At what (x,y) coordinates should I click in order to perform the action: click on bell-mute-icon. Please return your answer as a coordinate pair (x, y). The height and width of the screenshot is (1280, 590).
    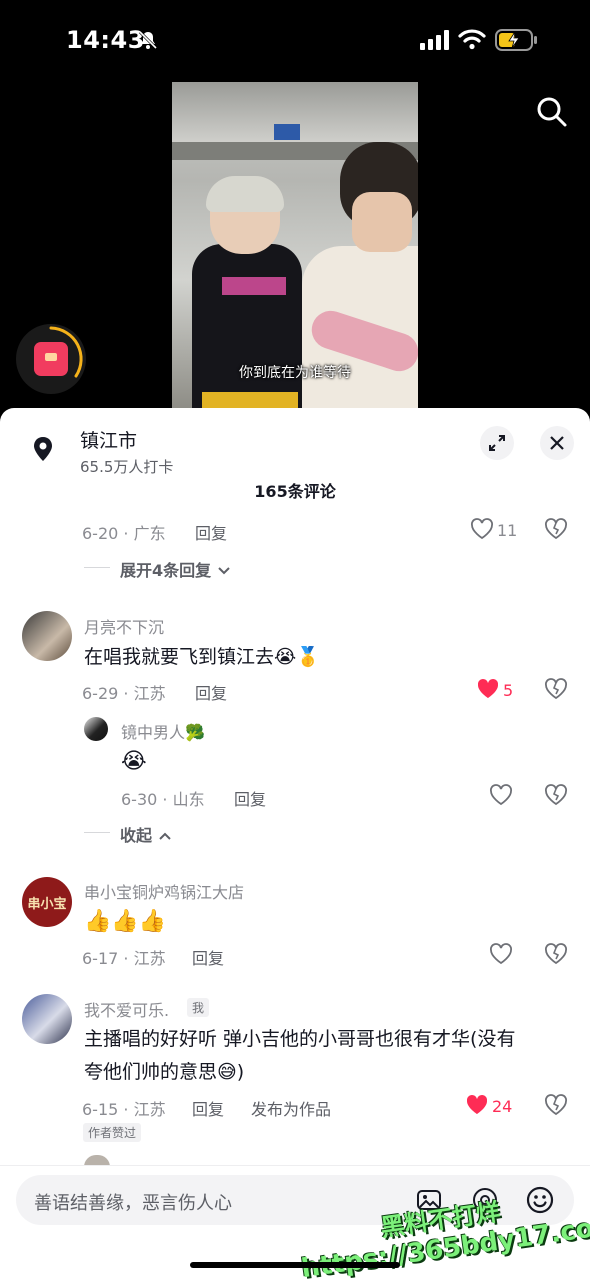
    Looking at the image, I should click on (148, 42).